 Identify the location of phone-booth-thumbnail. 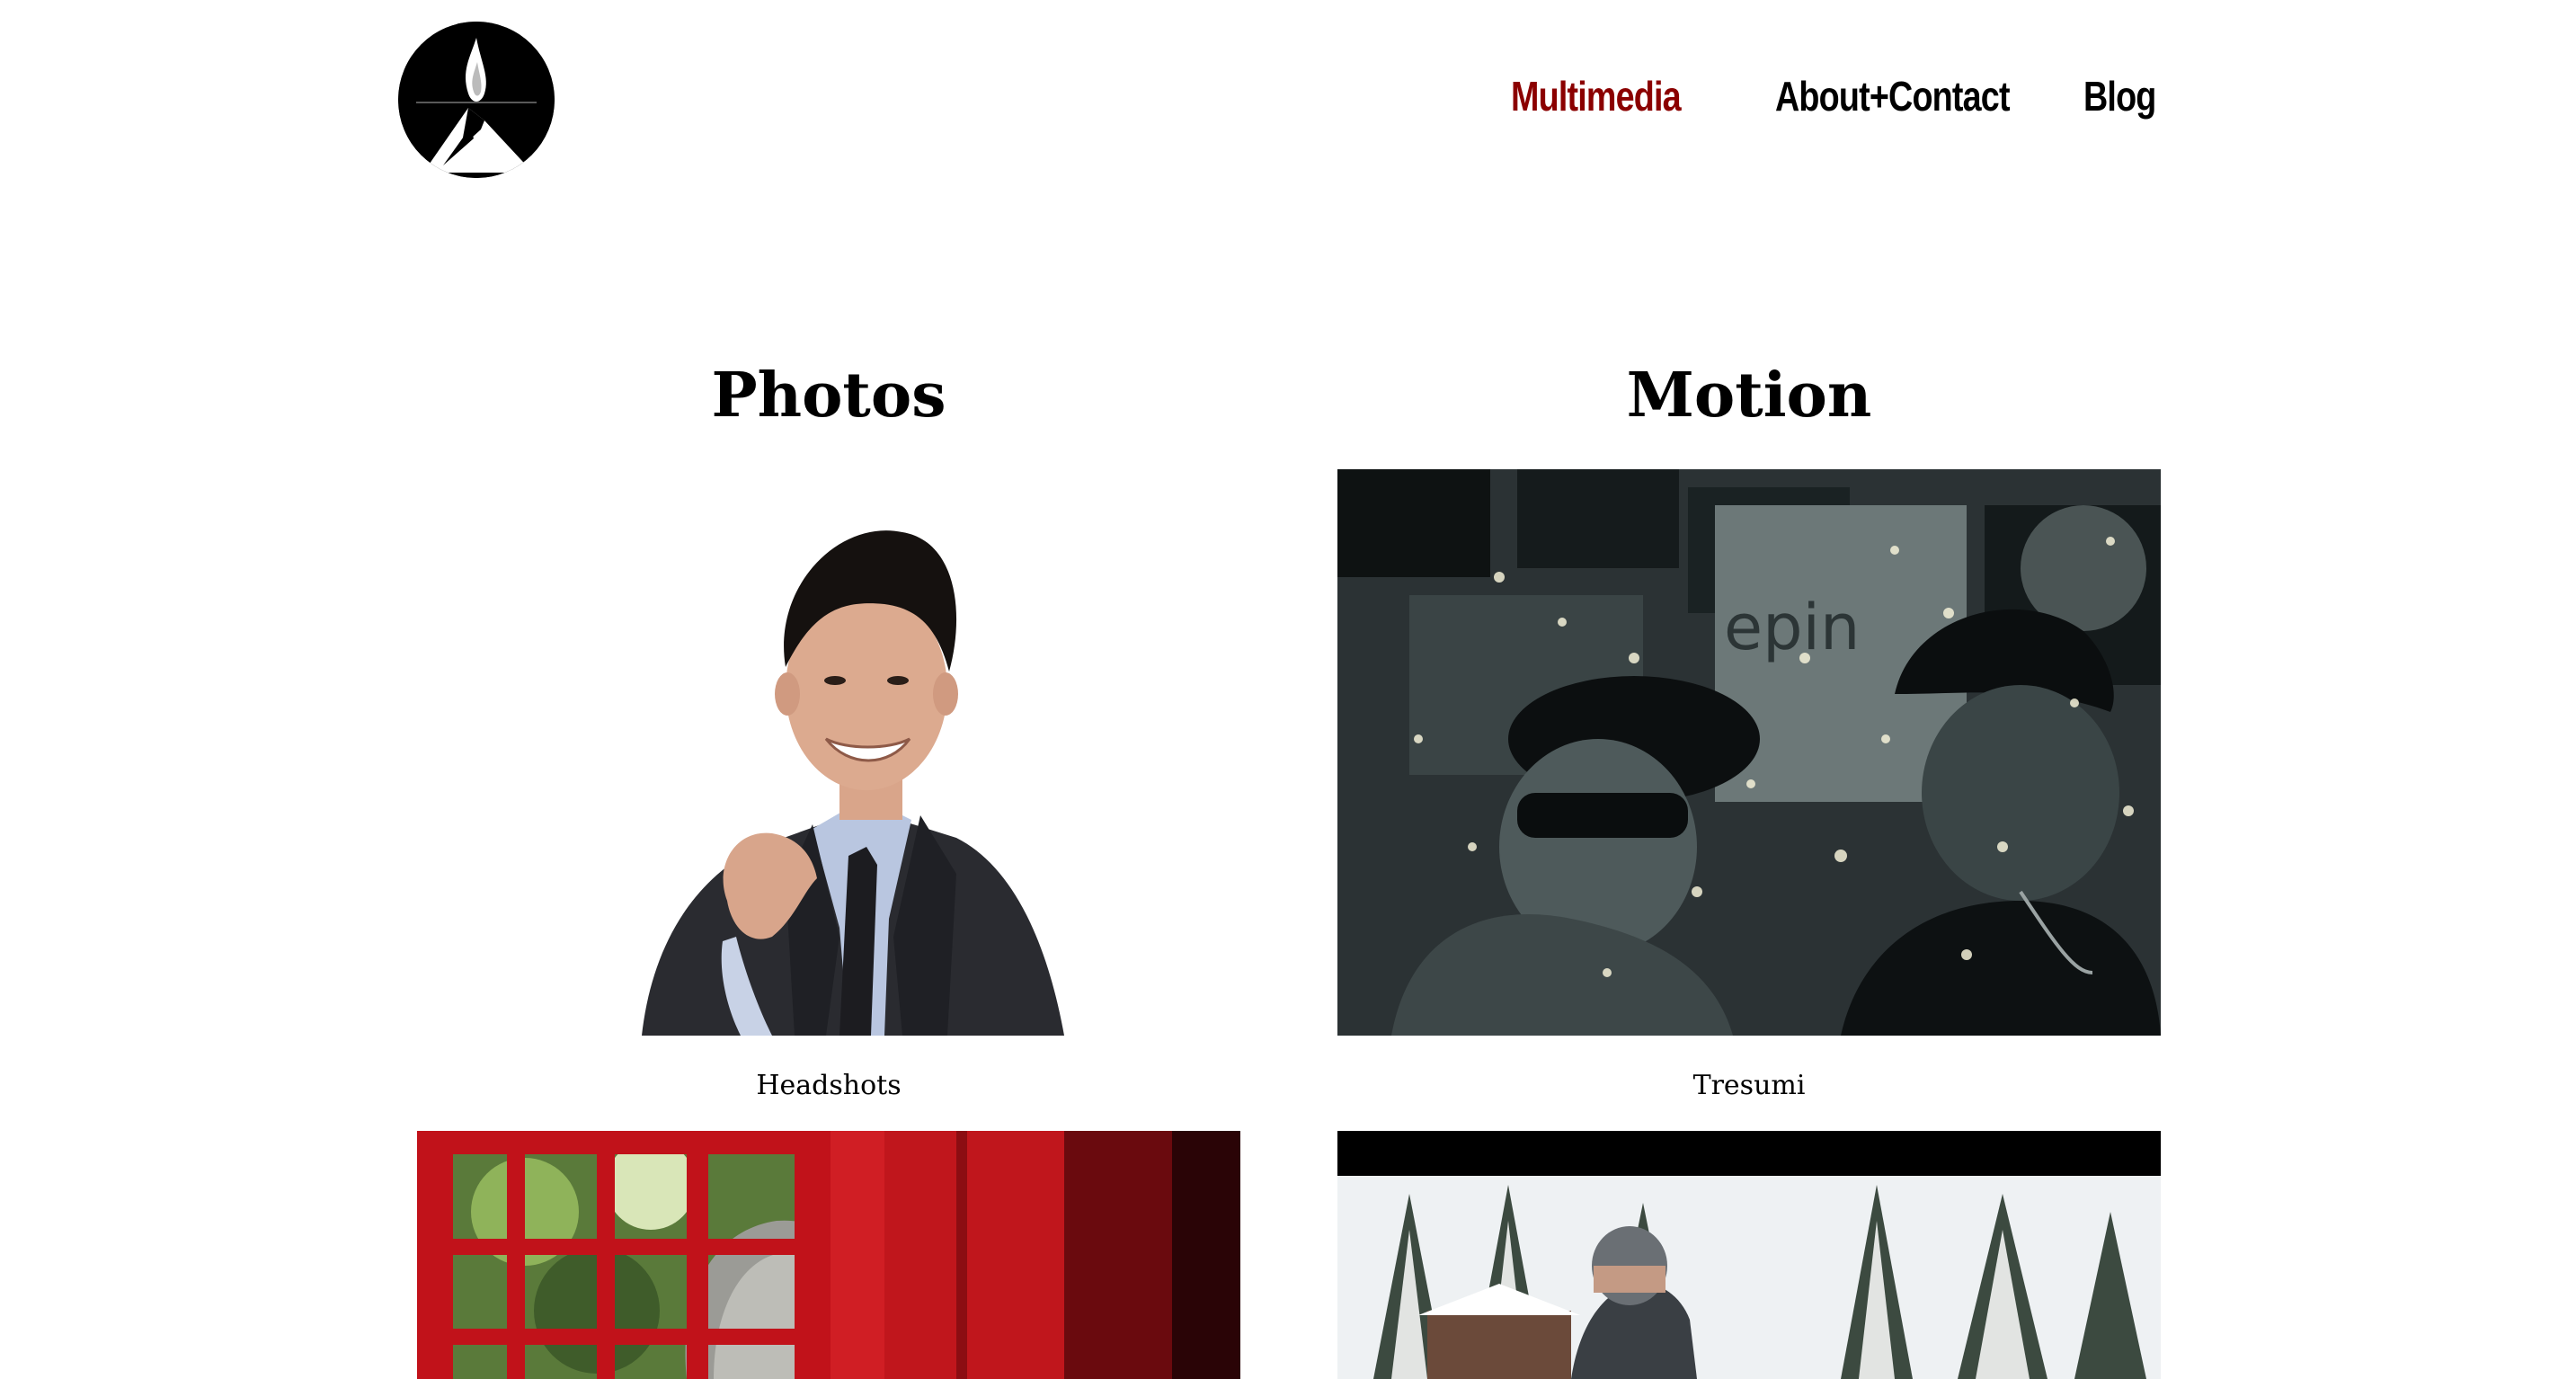
(828, 1255).